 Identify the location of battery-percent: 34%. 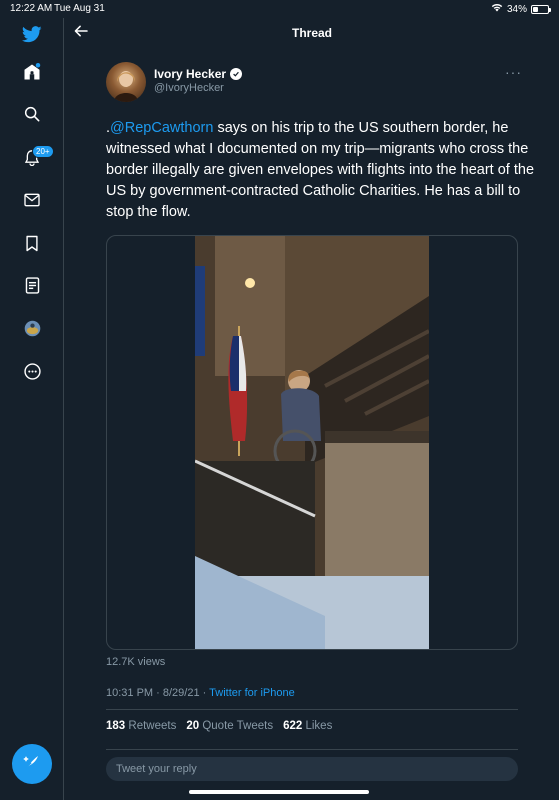
(516, 9).